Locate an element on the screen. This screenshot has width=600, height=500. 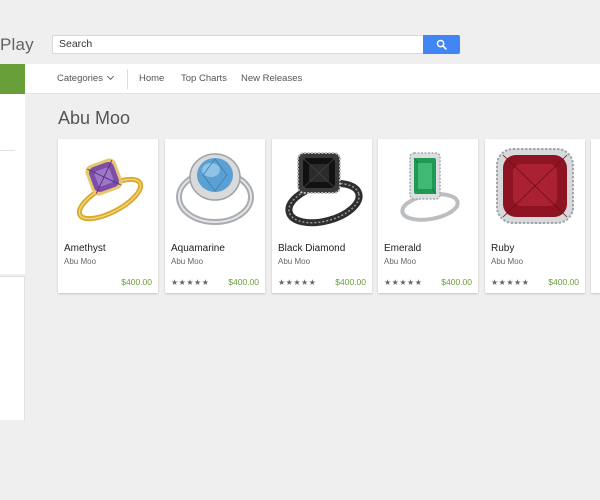
top-bar: Play Search is located at coordinates (300, 45).